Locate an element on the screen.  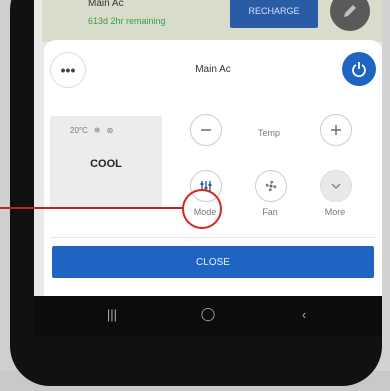
pencil-icon is located at coordinates (350, 11).